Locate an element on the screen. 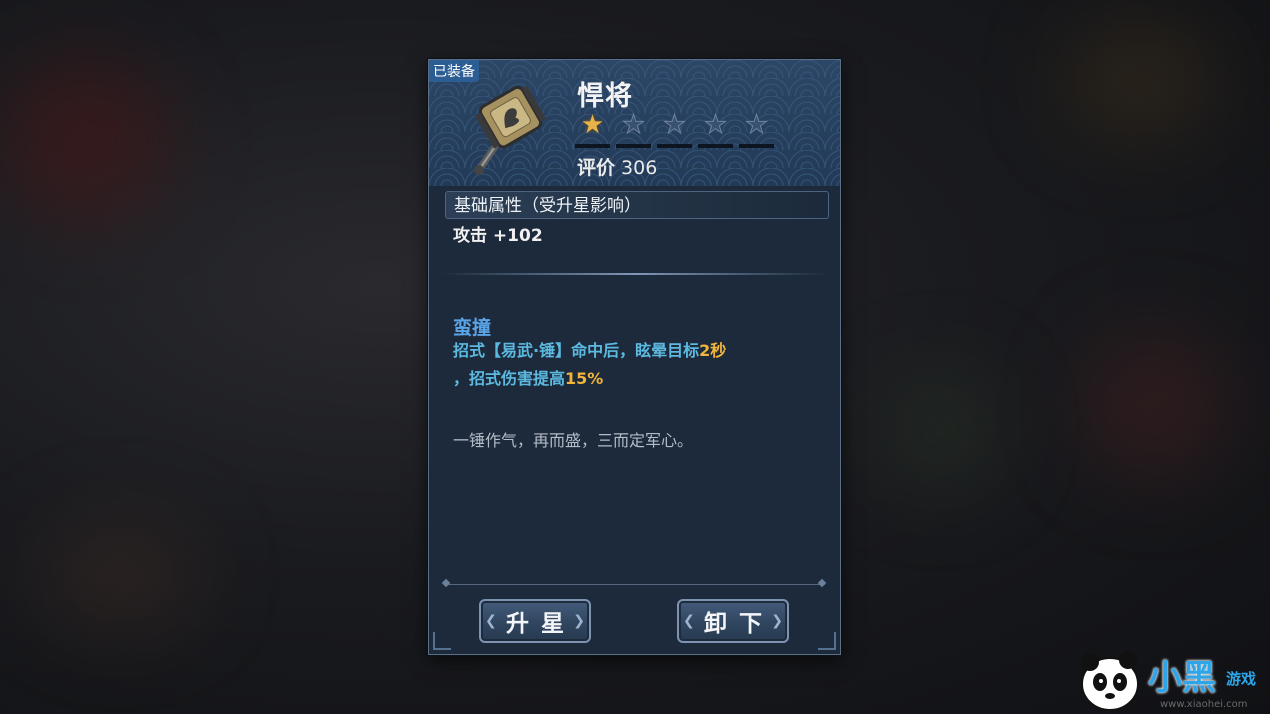 Image resolution: width=1270 pixels, height=714 pixels. equipped-tag: 已装备 is located at coordinates (454, 71).